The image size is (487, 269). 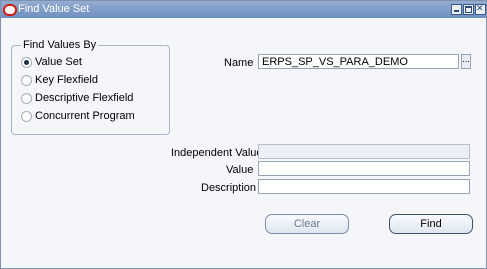 I want to click on close-button, so click(x=480, y=9).